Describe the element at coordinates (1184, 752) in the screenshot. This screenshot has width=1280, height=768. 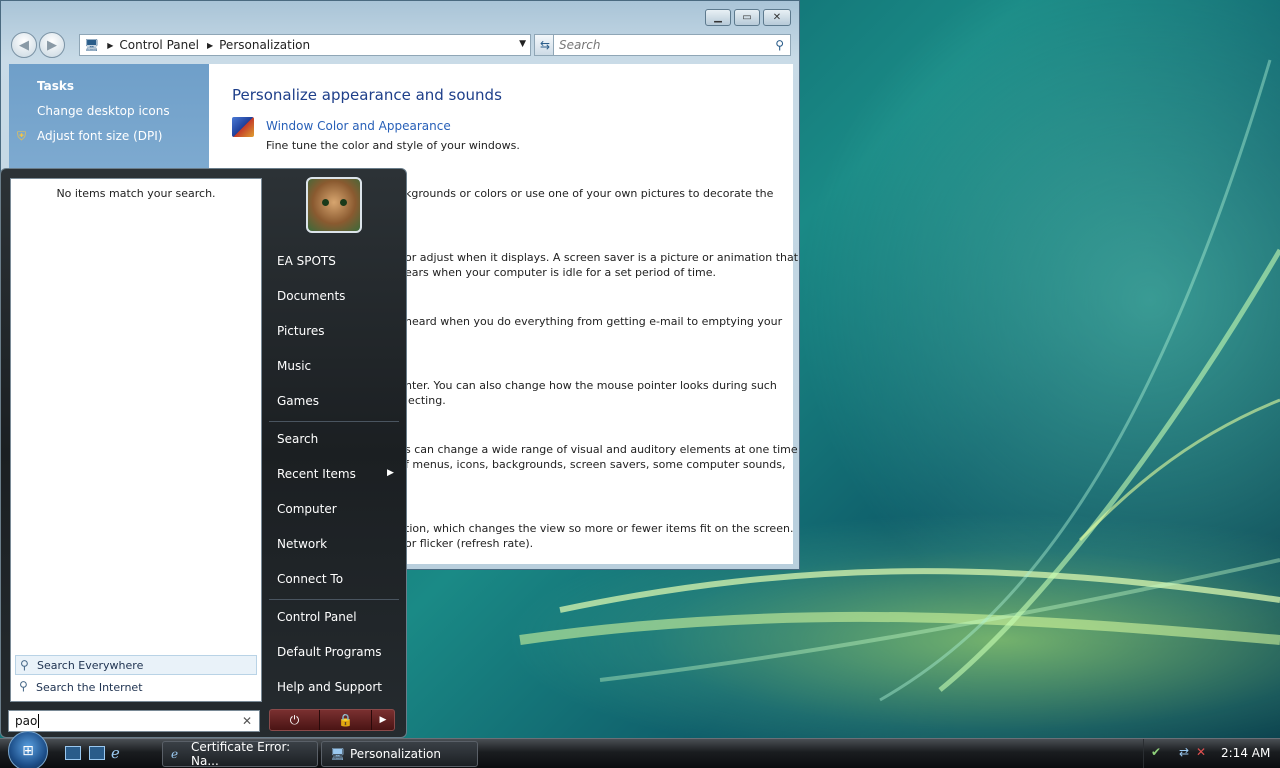
I see `network-icon: ⇄` at that location.